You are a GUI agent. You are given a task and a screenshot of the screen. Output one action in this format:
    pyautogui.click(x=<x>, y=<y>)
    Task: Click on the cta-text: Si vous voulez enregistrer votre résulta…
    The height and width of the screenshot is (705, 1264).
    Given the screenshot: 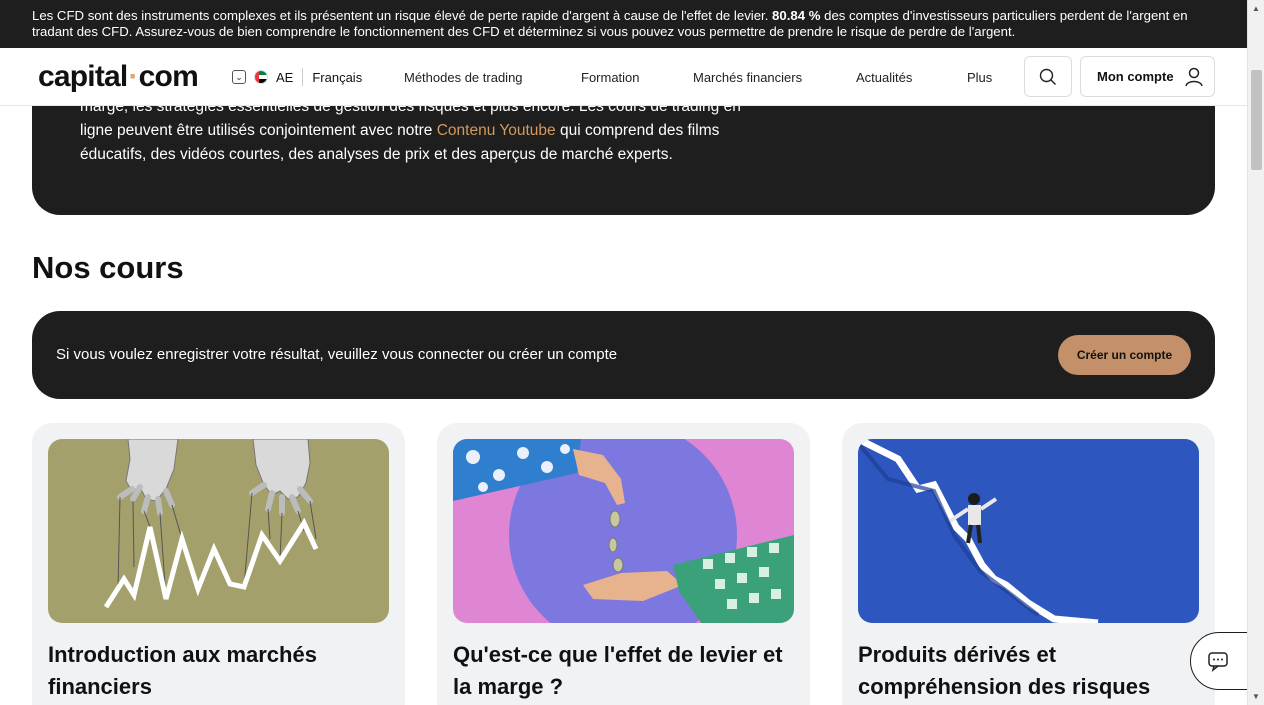 What is the action you would take?
    pyautogui.click(x=337, y=354)
    